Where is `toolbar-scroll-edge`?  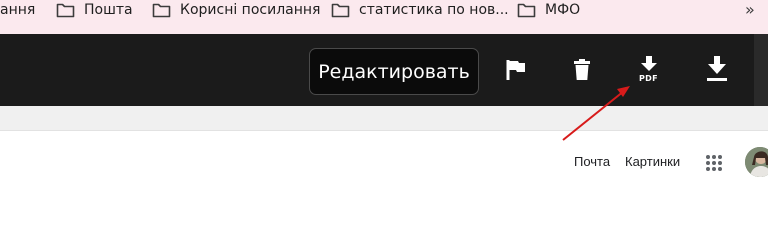 toolbar-scroll-edge is located at coordinates (761, 70).